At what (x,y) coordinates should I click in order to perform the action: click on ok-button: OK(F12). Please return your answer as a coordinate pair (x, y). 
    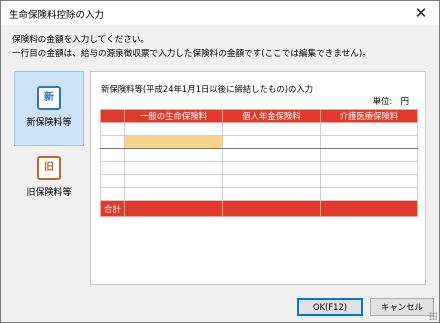
    Looking at the image, I should click on (330, 307).